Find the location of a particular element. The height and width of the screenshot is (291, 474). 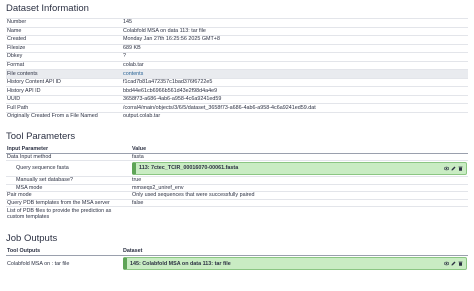

tool-parameters-heading: Tool Parameters is located at coordinates (41, 136).